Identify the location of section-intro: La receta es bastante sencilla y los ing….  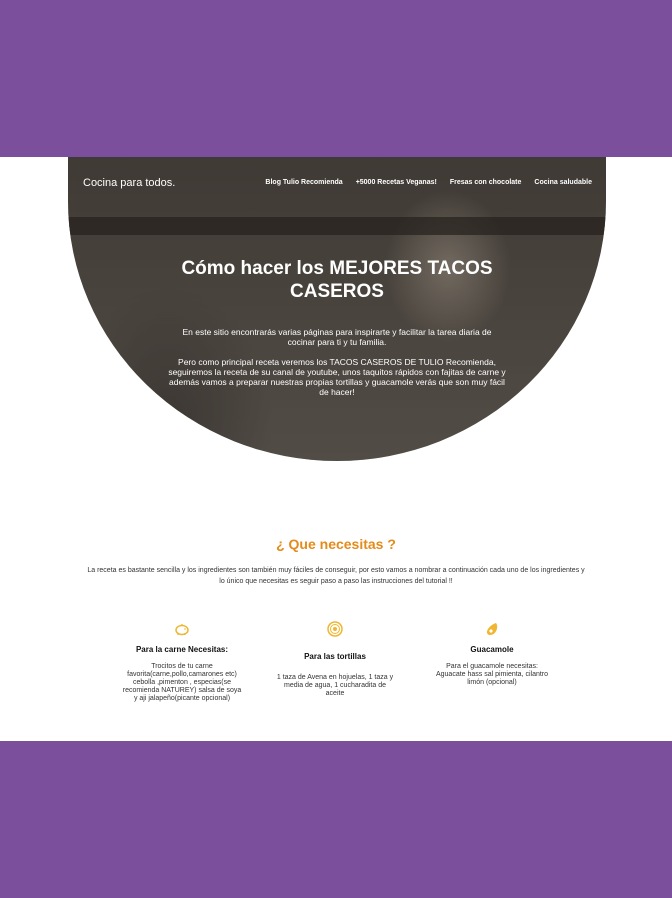
(336, 576).